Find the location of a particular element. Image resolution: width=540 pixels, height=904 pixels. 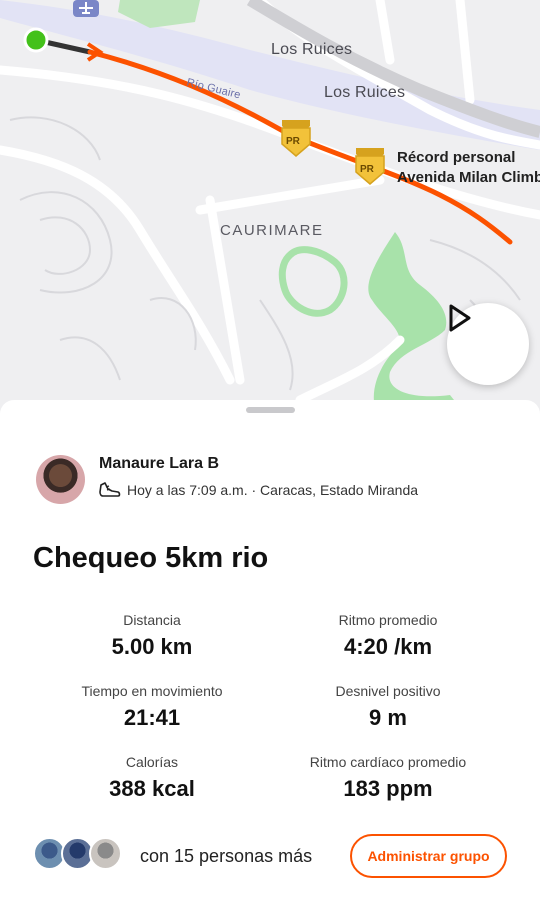

stat-elevation-gain: Desnivel positivo 9 m is located at coordinates (388, 707).